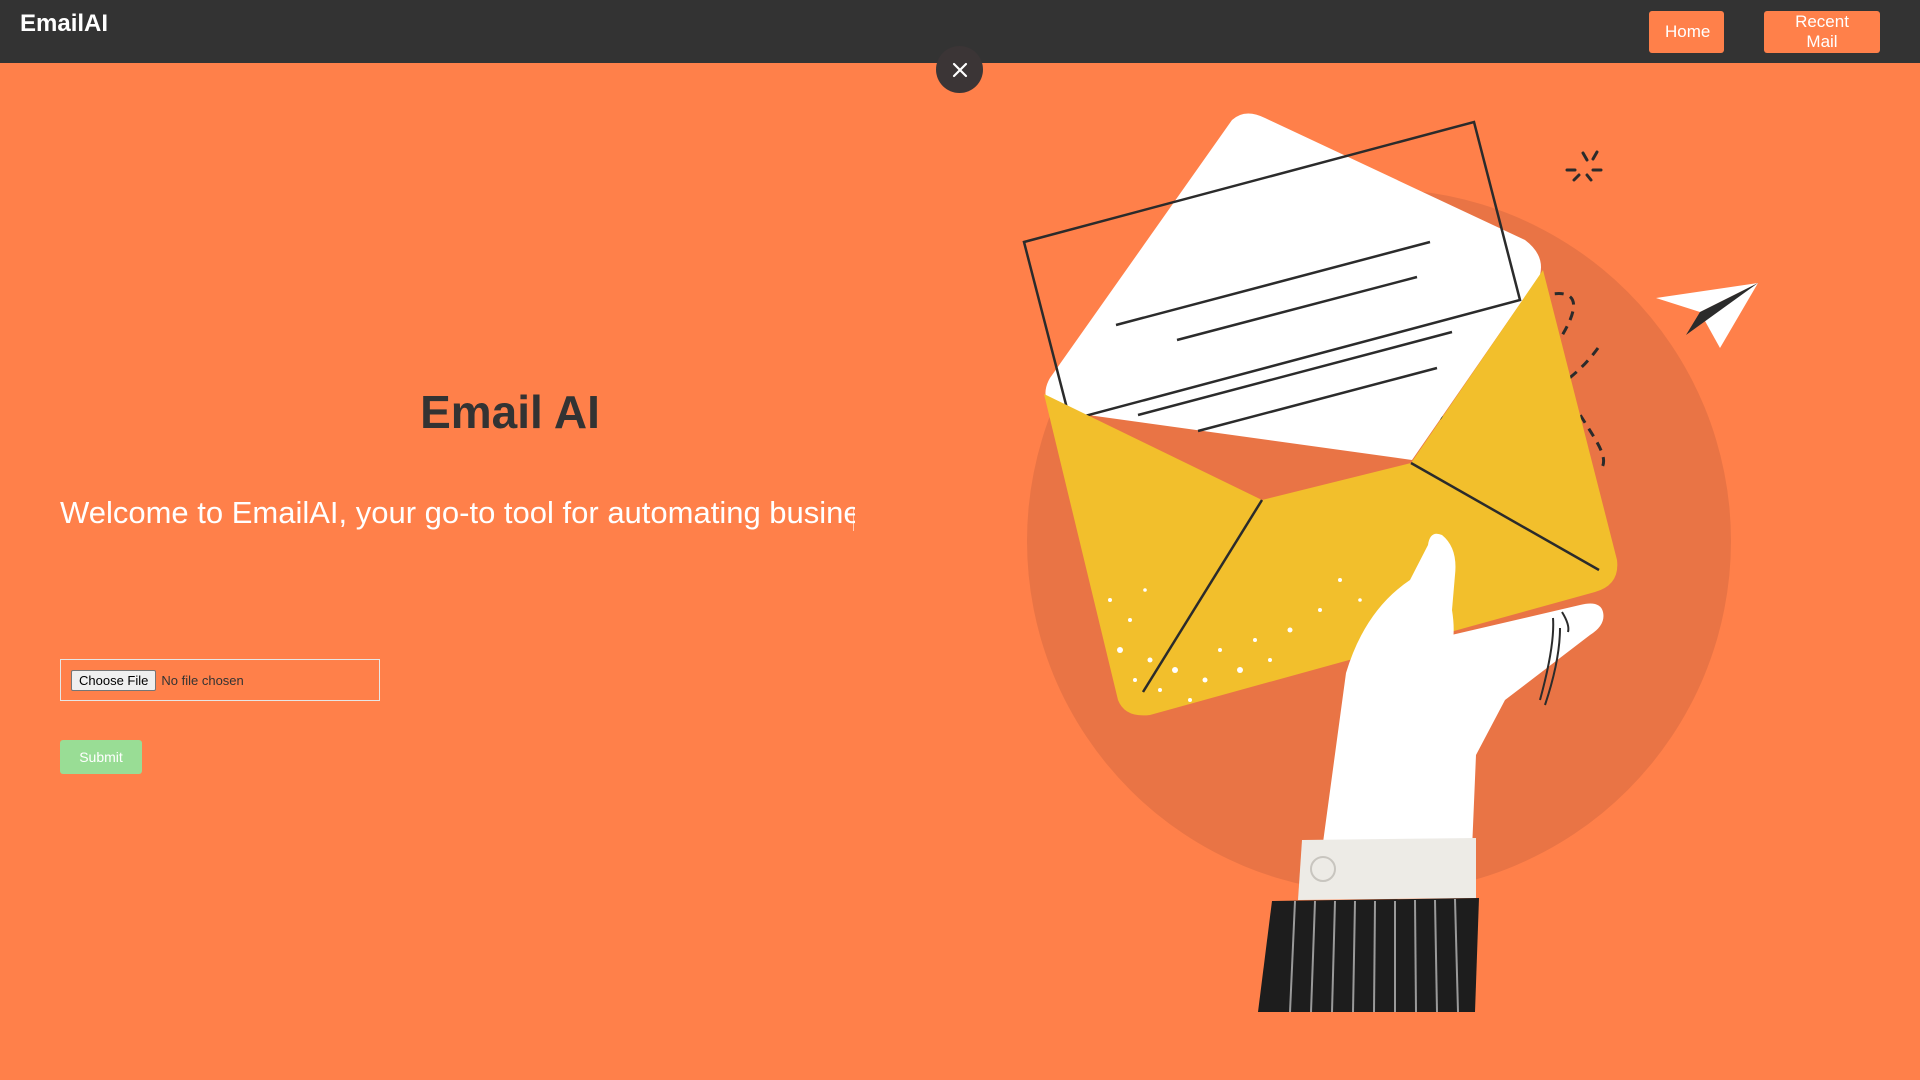  I want to click on sparkle-icon, so click(1584, 166).